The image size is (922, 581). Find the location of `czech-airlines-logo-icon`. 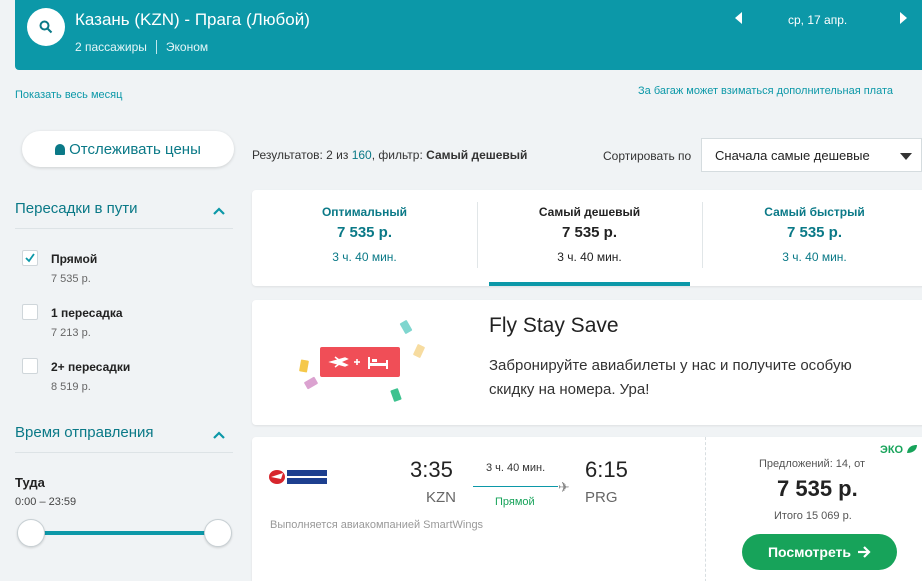

czech-airlines-logo-icon is located at coordinates (298, 477).